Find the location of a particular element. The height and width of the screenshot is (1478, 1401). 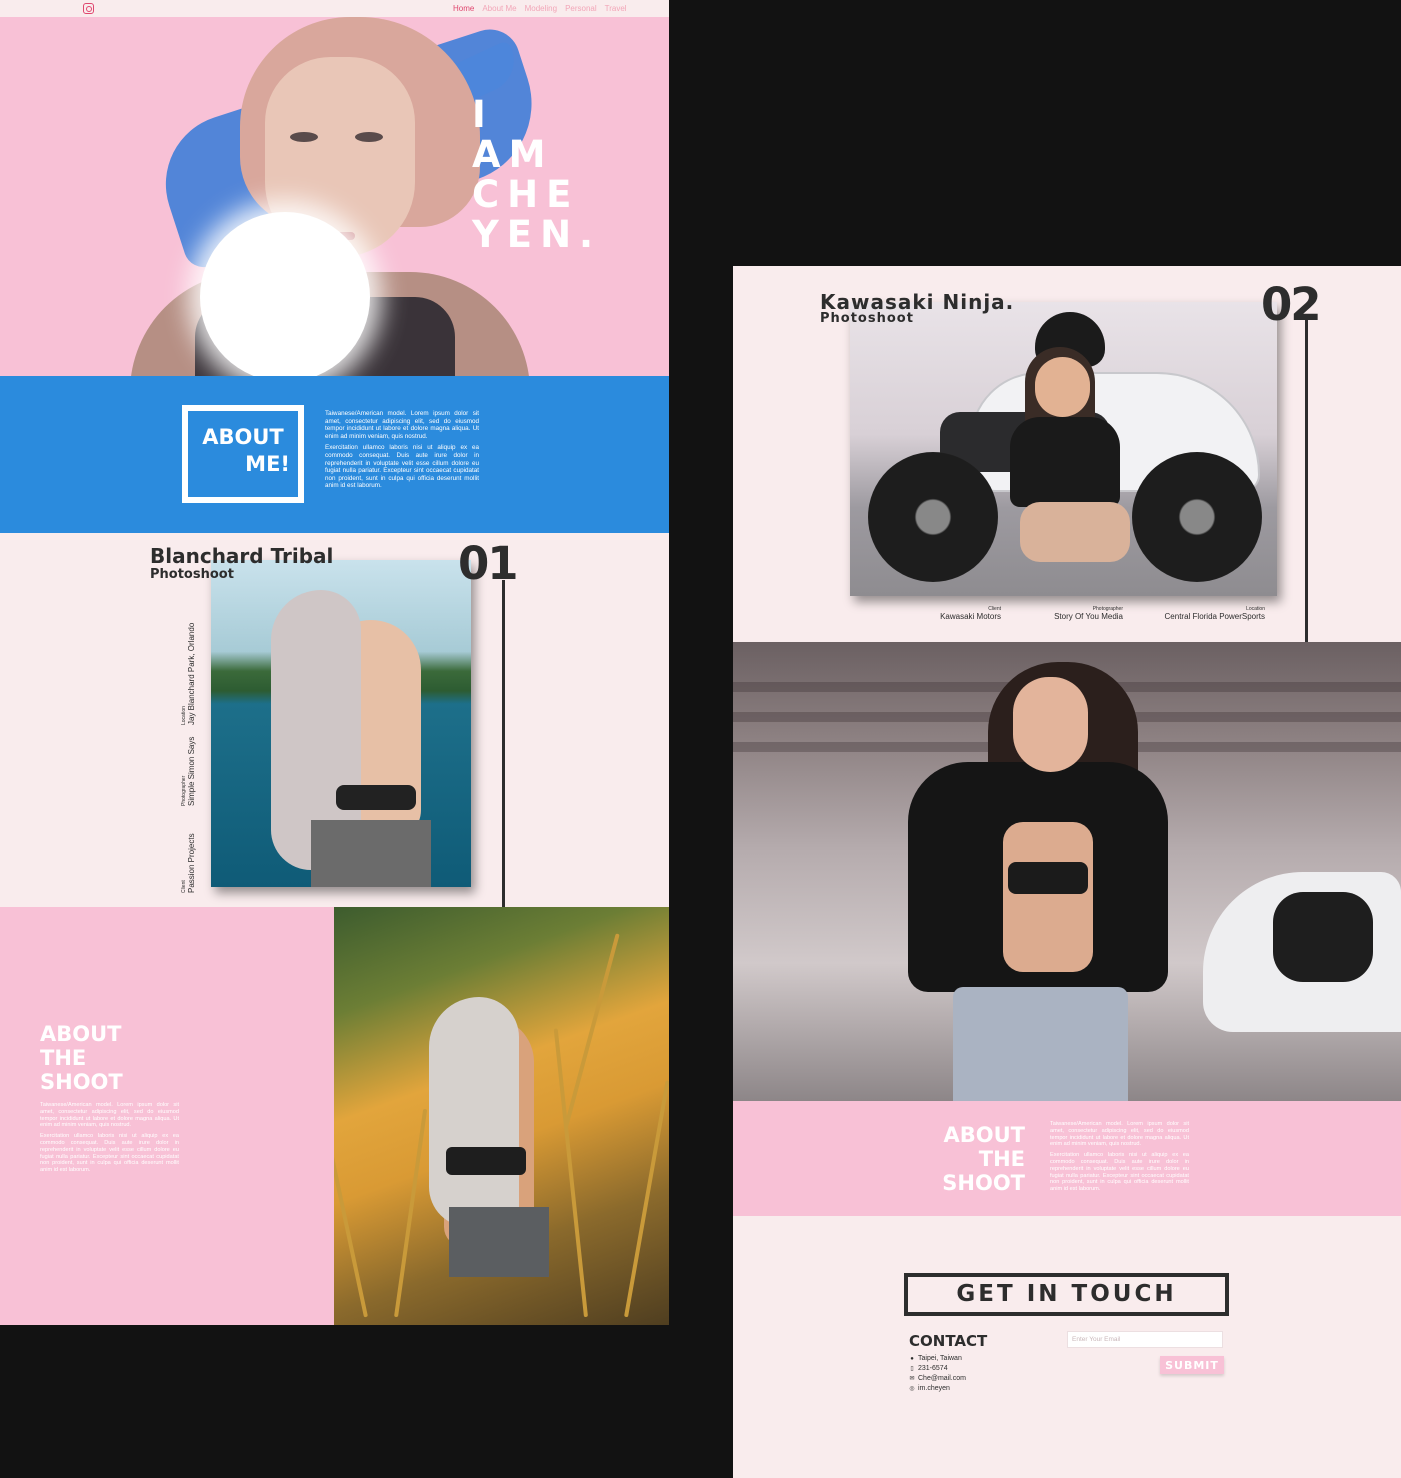

instagram-icon: ◎ is located at coordinates (912, 1389).